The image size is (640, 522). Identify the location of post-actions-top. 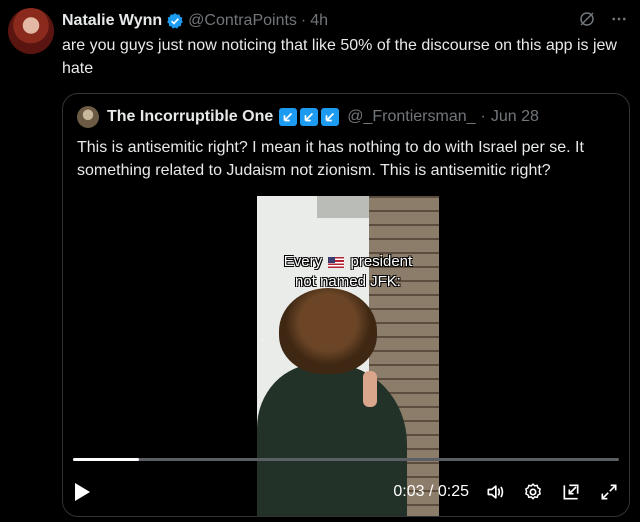
(603, 21).